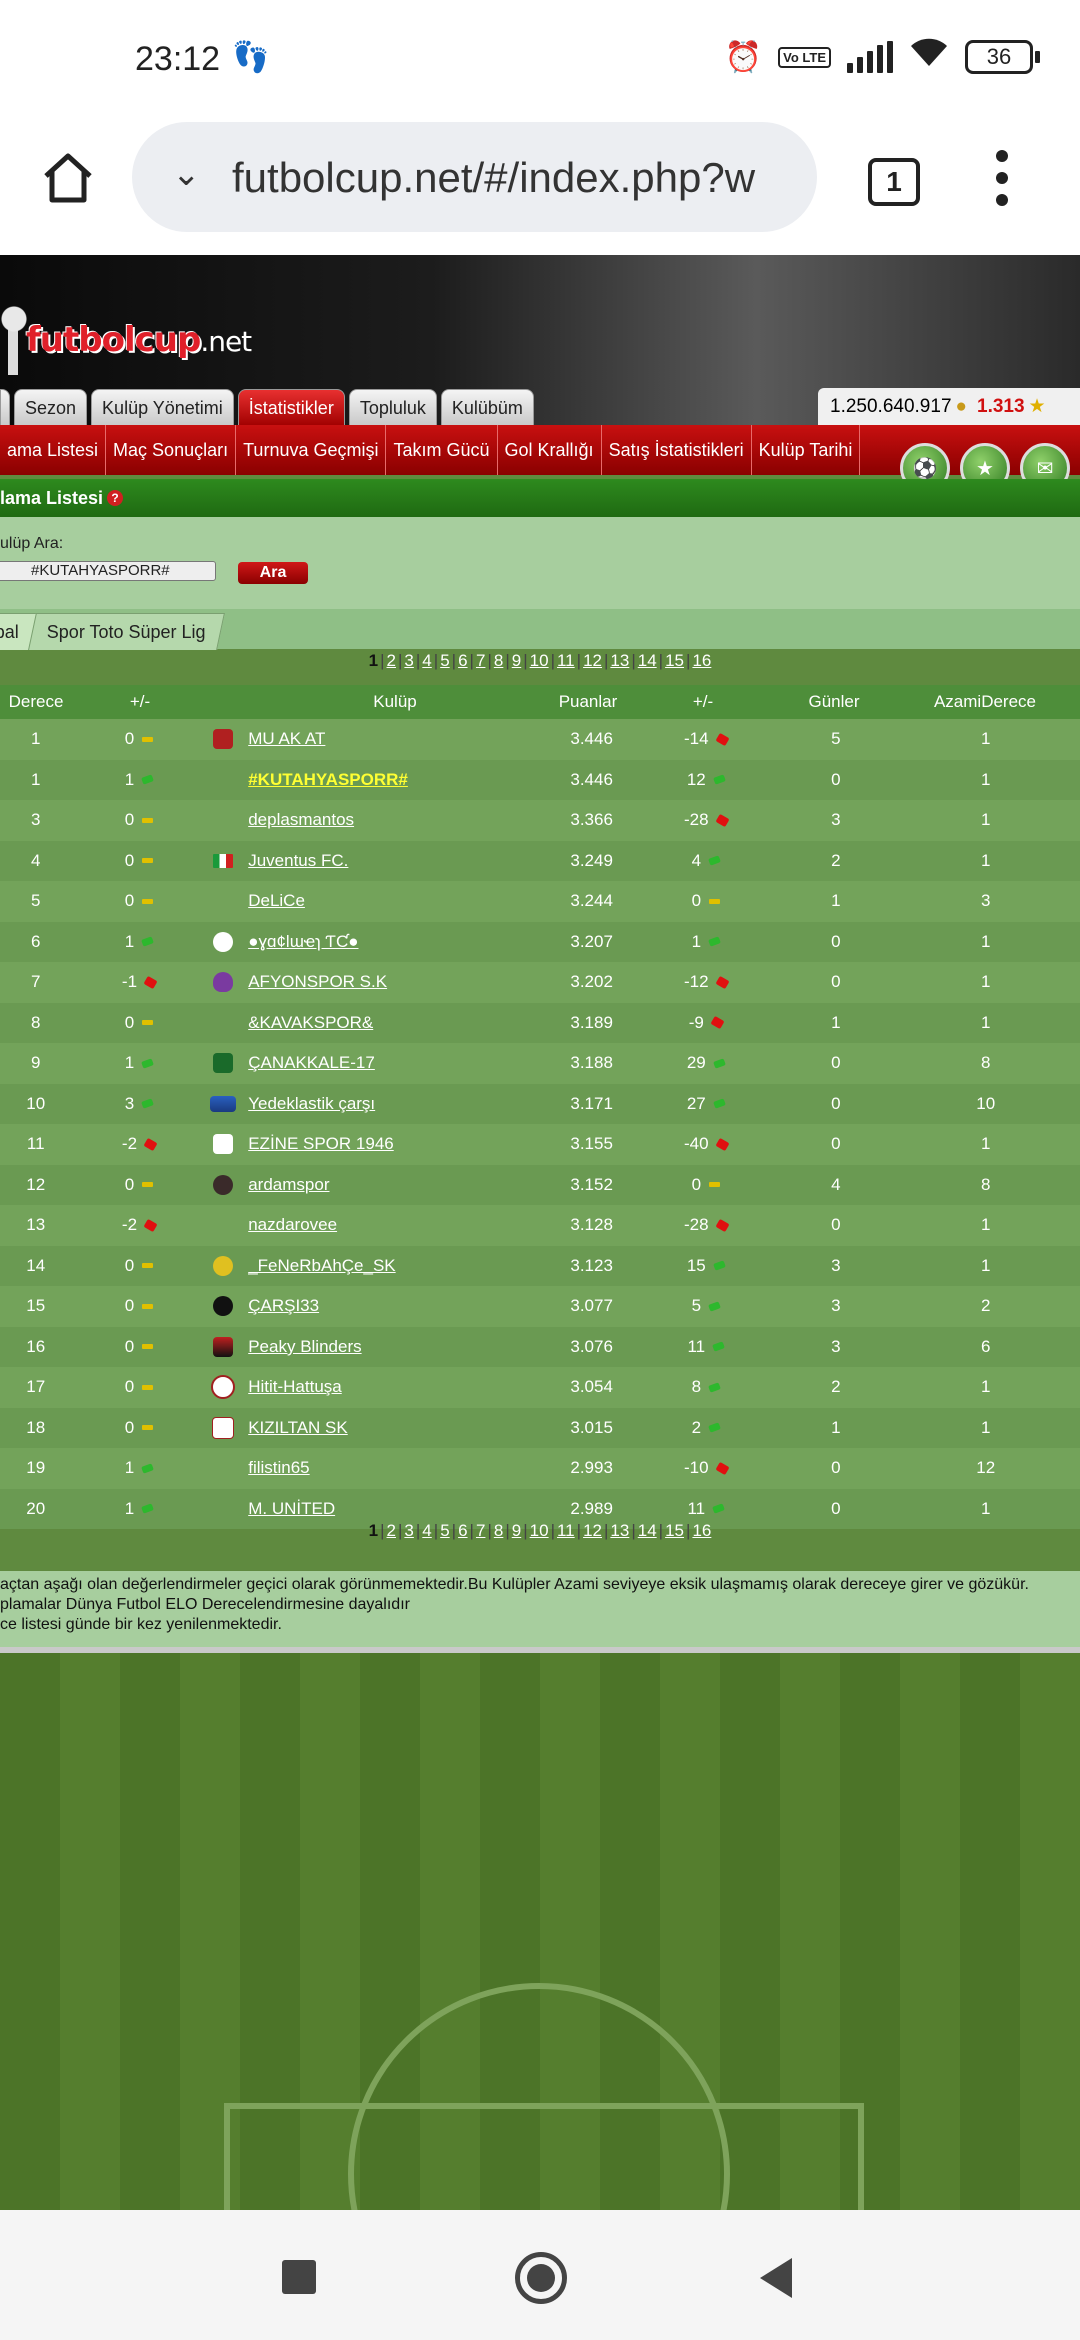 The image size is (1080, 2340). What do you see at coordinates (283, 1305) in the screenshot?
I see `club-link: ÇARŞI33` at bounding box center [283, 1305].